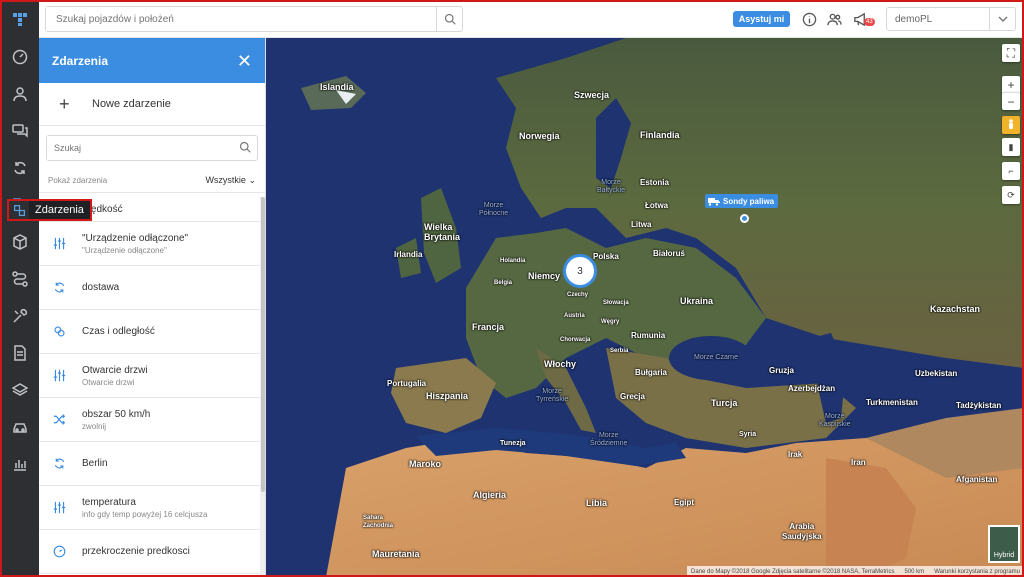 The height and width of the screenshot is (577, 1024). What do you see at coordinates (660, 135) in the screenshot?
I see `map-label: Finlandia` at bounding box center [660, 135].